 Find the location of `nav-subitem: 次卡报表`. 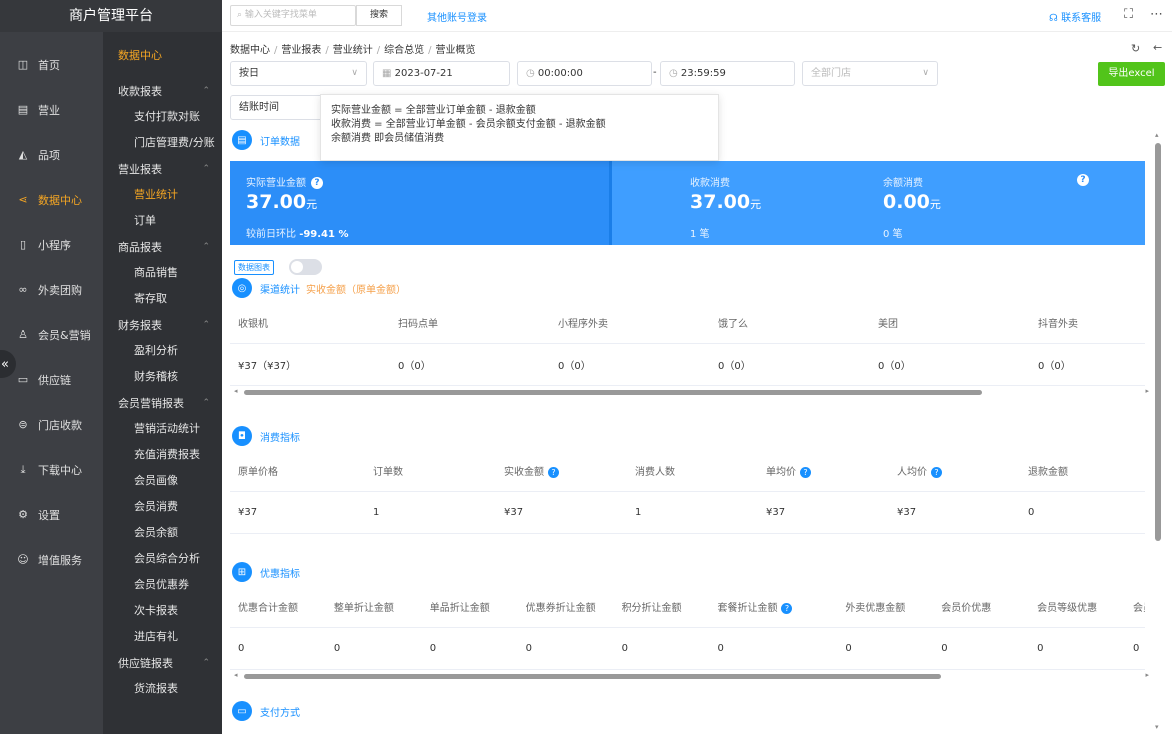

nav-subitem: 次卡报表 is located at coordinates (162, 611).